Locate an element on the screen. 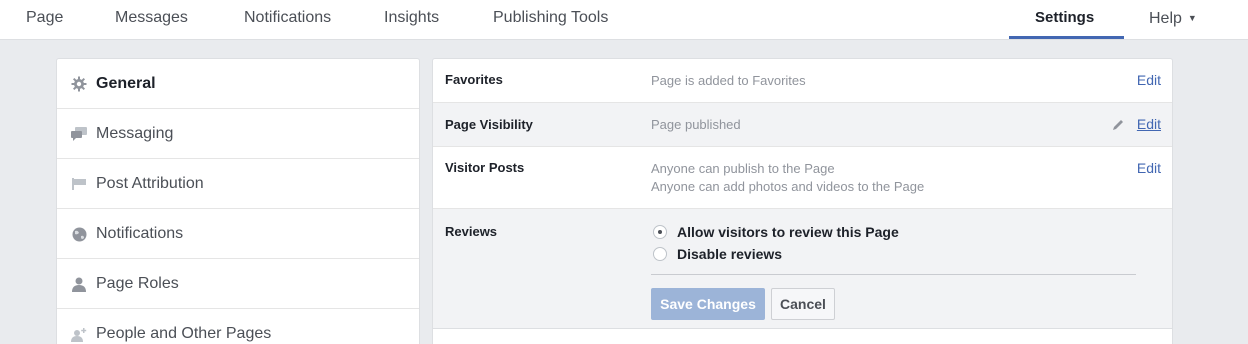 This screenshot has width=1248, height=344. gear-icon is located at coordinates (79, 84).